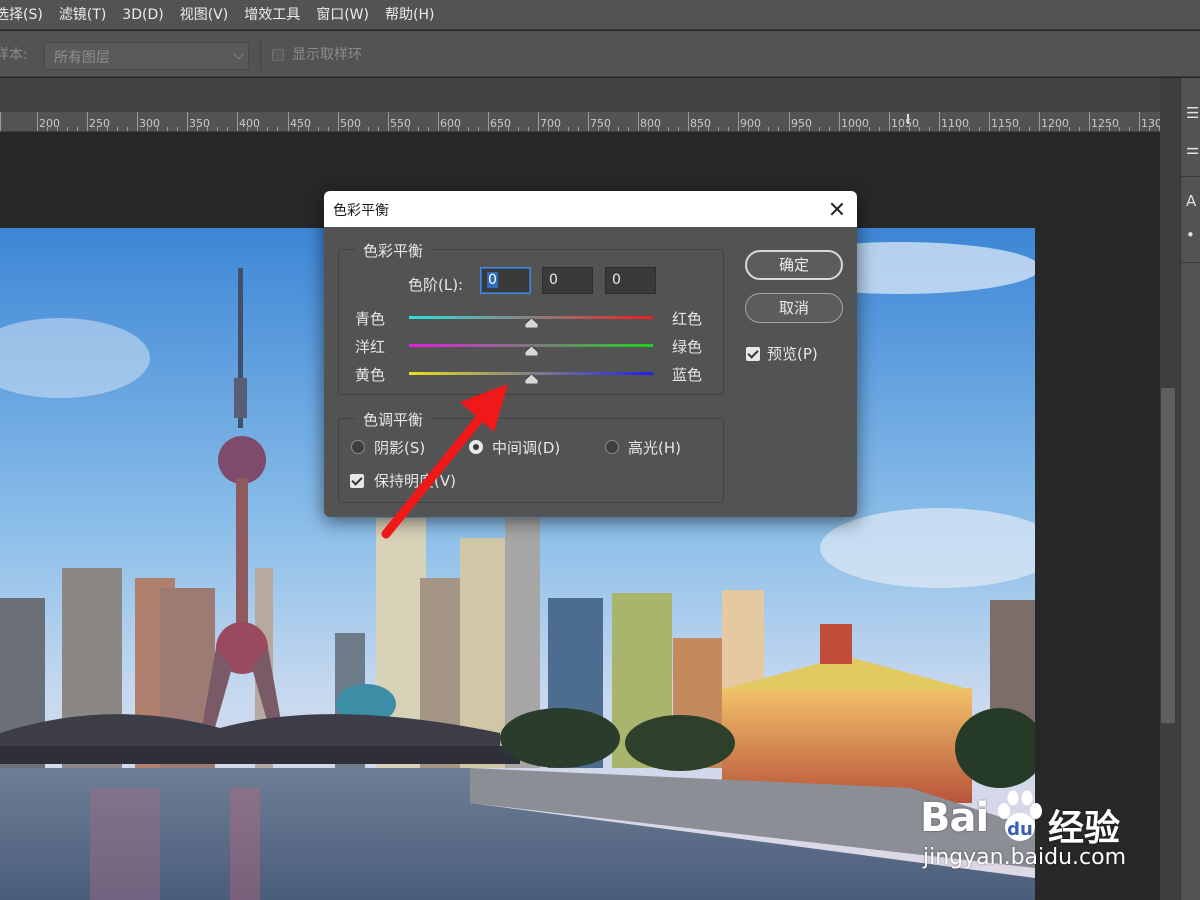 Image resolution: width=1200 pixels, height=900 pixels. I want to click on watermark-url: jingyan.baidu.com, so click(1025, 857).